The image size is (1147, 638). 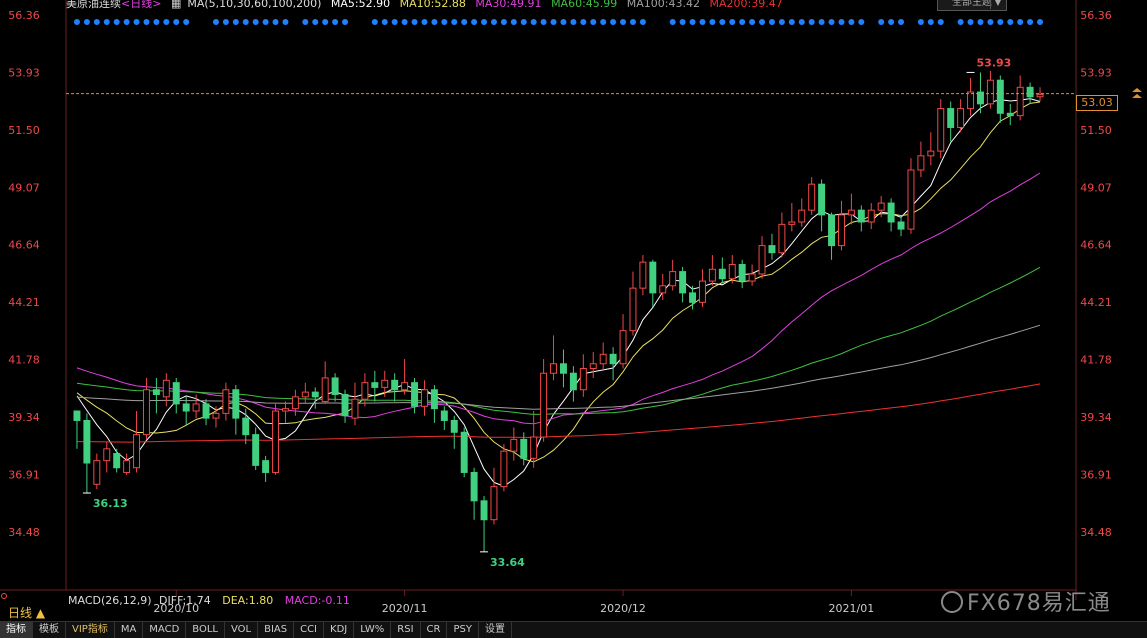 What do you see at coordinates (16, 630) in the screenshot?
I see `tab-0: 指标` at bounding box center [16, 630].